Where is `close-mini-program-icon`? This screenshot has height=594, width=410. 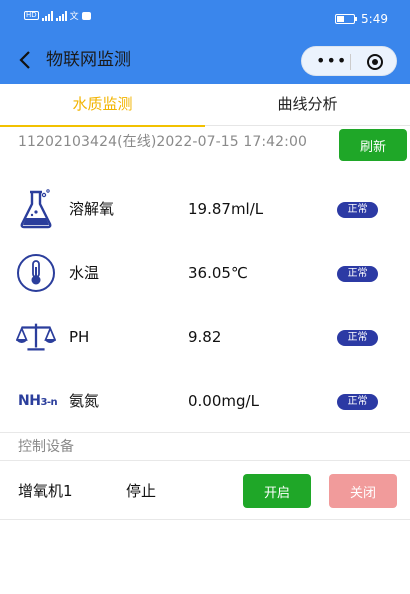 close-mini-program-icon is located at coordinates (375, 62).